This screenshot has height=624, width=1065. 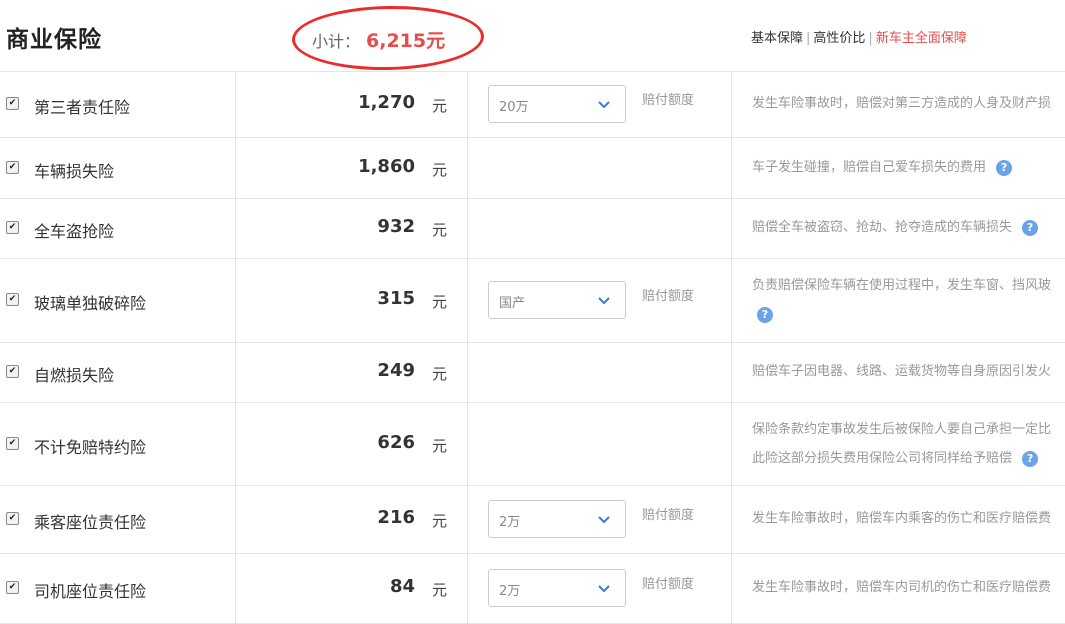 I want to click on insurance-name-cell: ✔ 全车盗抢险, so click(x=118, y=228).